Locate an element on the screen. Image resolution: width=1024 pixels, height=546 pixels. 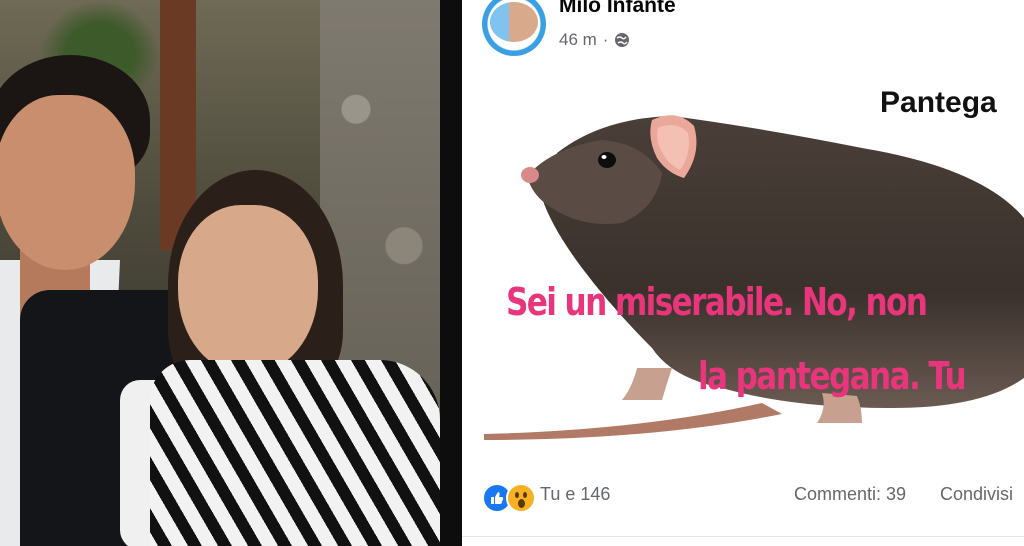
post-time: 46 m is located at coordinates (578, 40).